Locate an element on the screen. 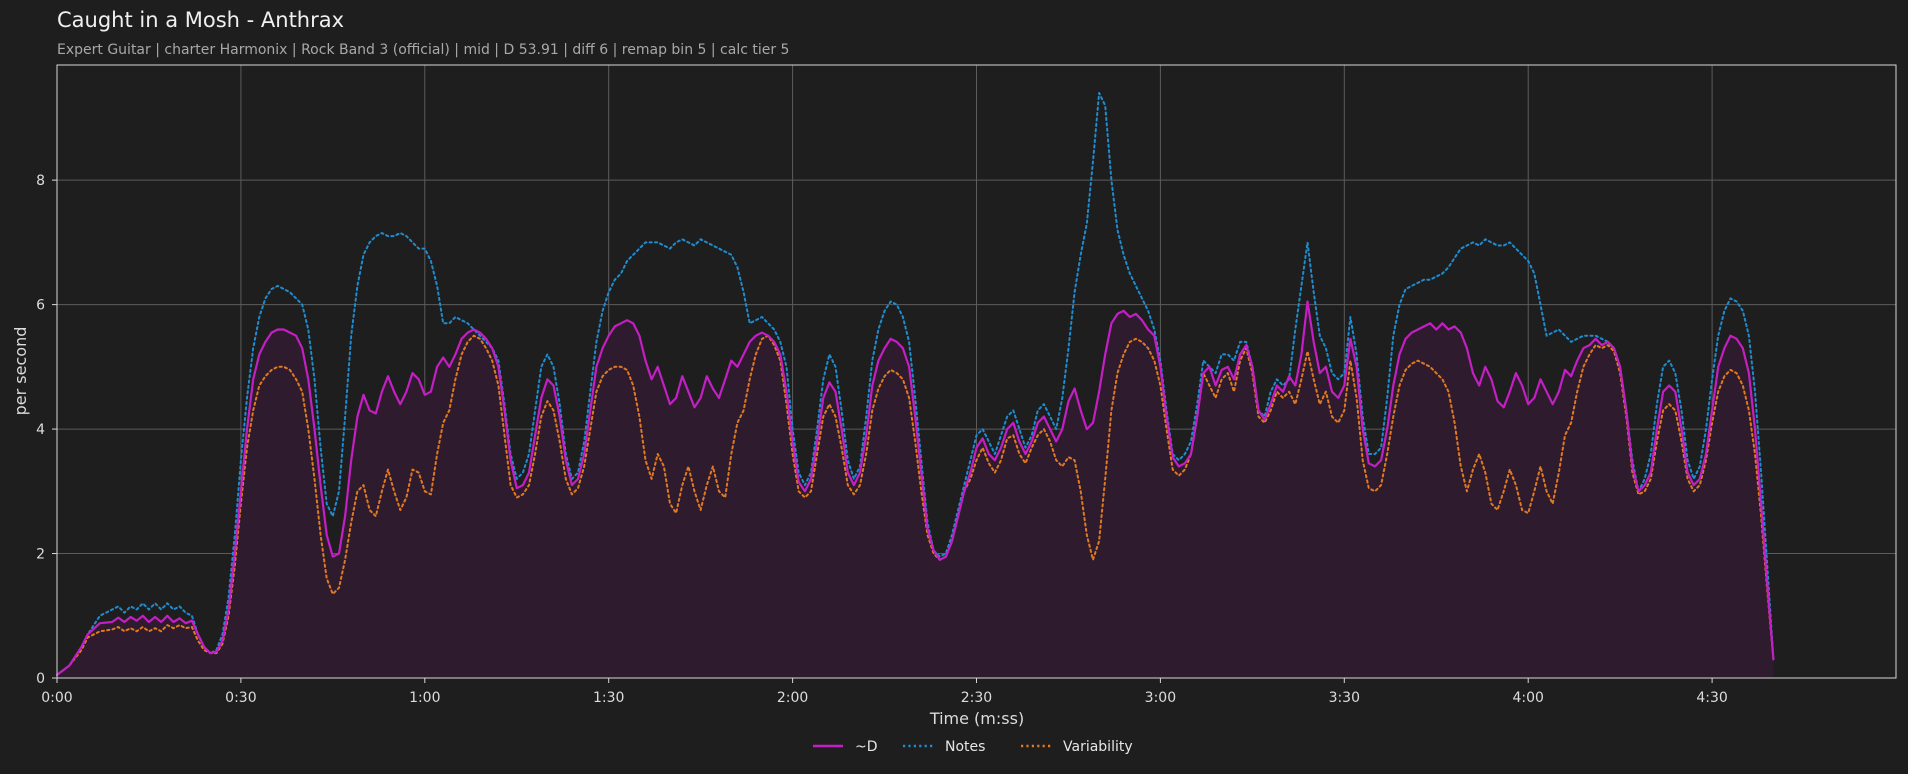  x-tick-label: 4:30 is located at coordinates (1711, 698).